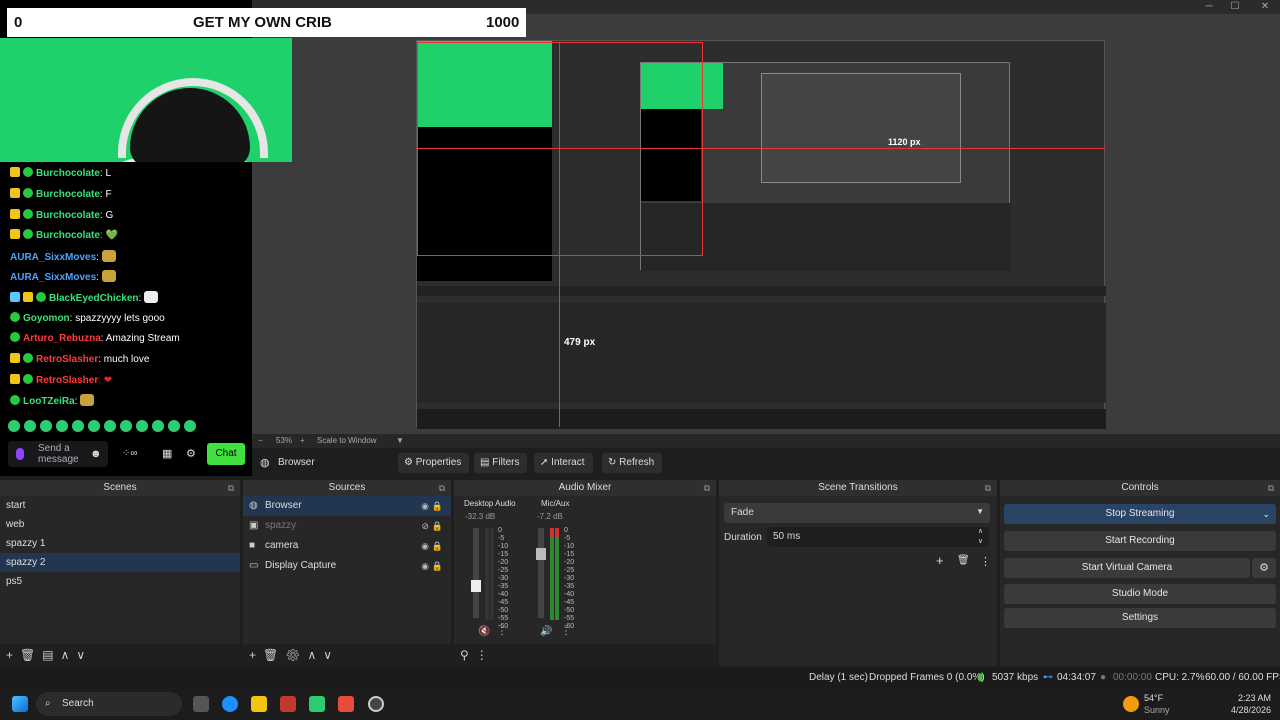 This screenshot has height=720, width=1280. Describe the element at coordinates (109, 704) in the screenshot. I see `taskbar-search: ⌕ Search` at that location.